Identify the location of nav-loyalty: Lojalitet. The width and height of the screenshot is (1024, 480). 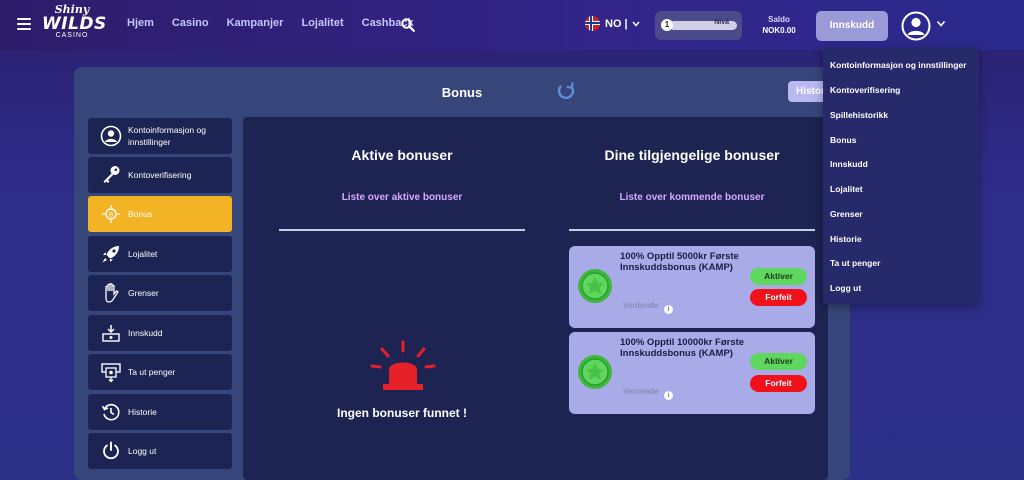
(322, 23).